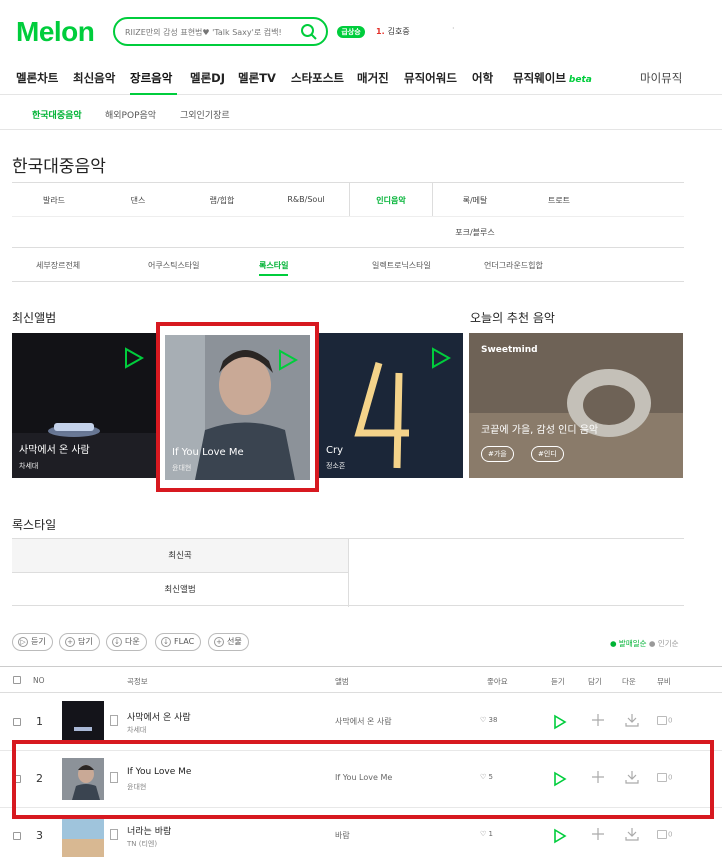  Describe the element at coordinates (151, 78) in the screenshot. I see `nav-genre-music: 장르음악` at that location.